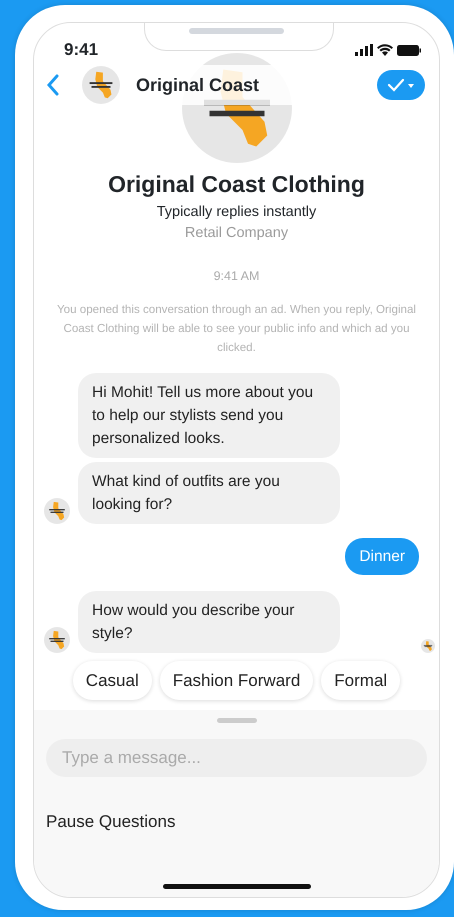  Describe the element at coordinates (209, 493) in the screenshot. I see `message-bubble: What kind of outfits are you looking for?` at that location.